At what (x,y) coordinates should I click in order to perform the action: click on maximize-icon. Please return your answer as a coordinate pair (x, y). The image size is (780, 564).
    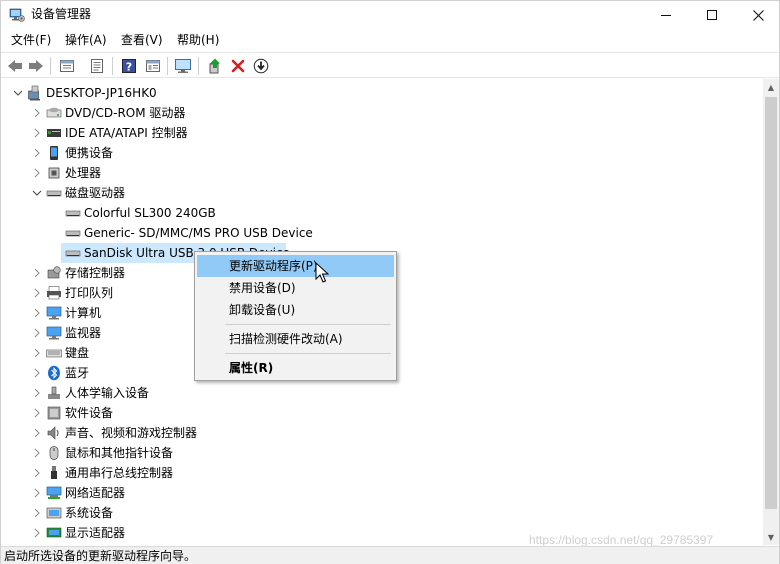
    Looking at the image, I should click on (712, 15).